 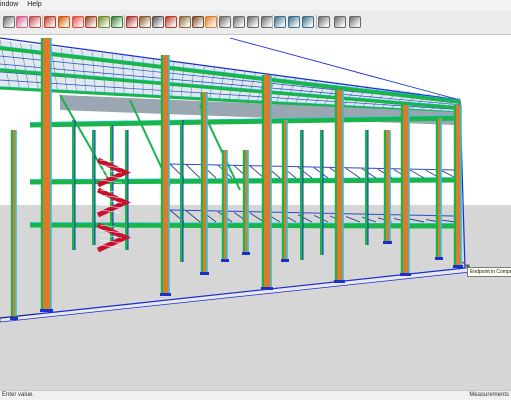 What do you see at coordinates (489, 272) in the screenshot?
I see `inference-tooltip: Endpoint in Component` at bounding box center [489, 272].